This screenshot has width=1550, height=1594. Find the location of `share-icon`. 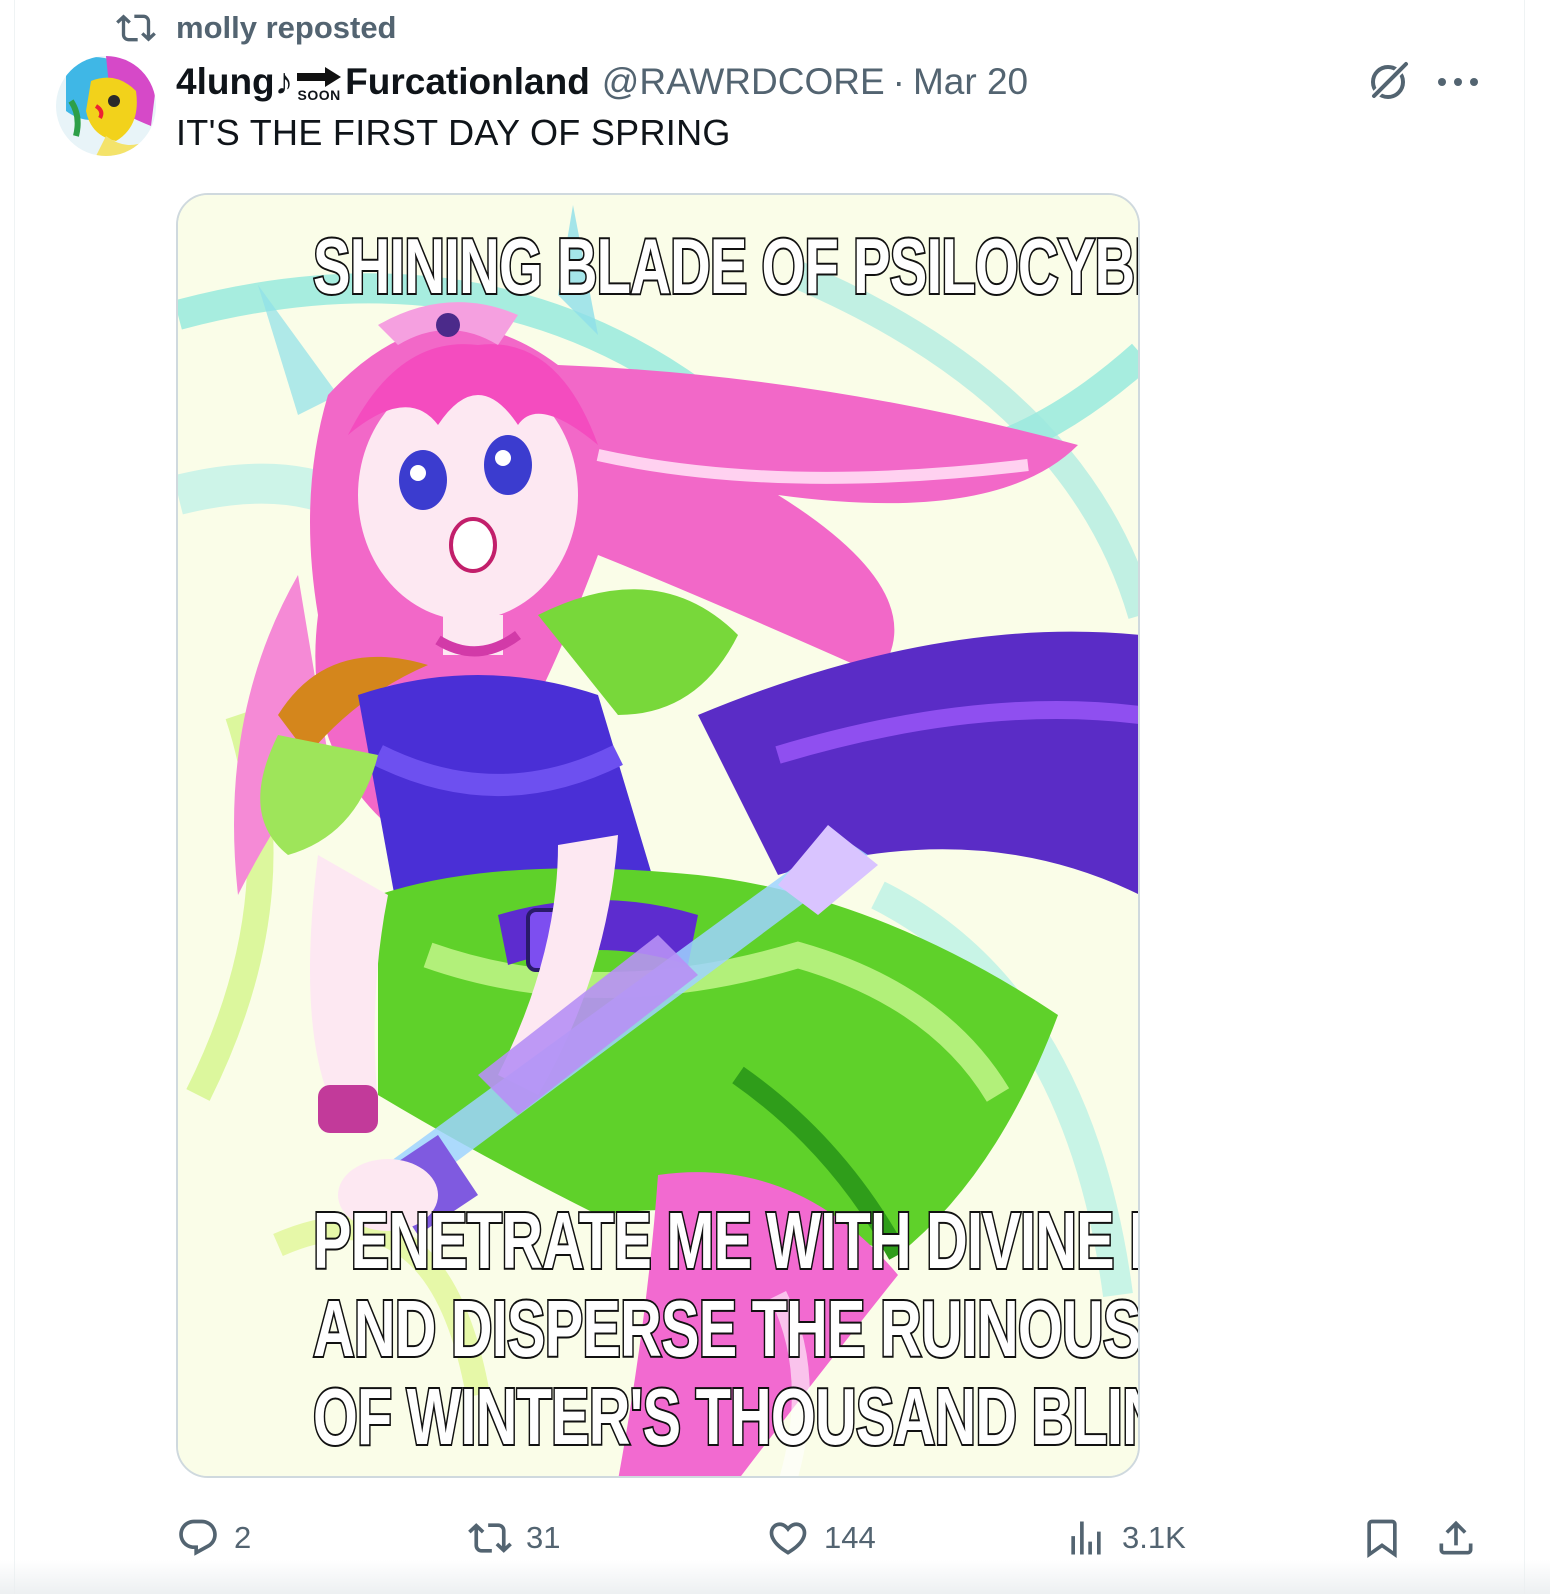

share-icon is located at coordinates (1456, 1537).